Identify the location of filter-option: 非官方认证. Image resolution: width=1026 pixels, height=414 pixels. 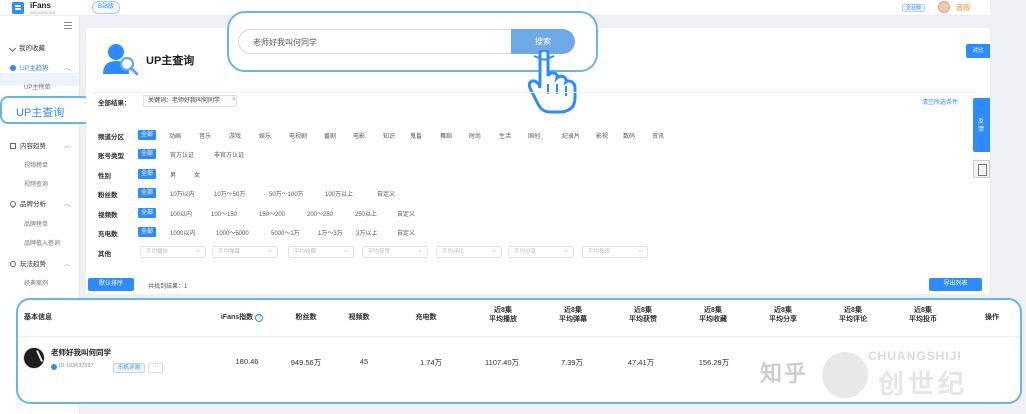
(229, 154).